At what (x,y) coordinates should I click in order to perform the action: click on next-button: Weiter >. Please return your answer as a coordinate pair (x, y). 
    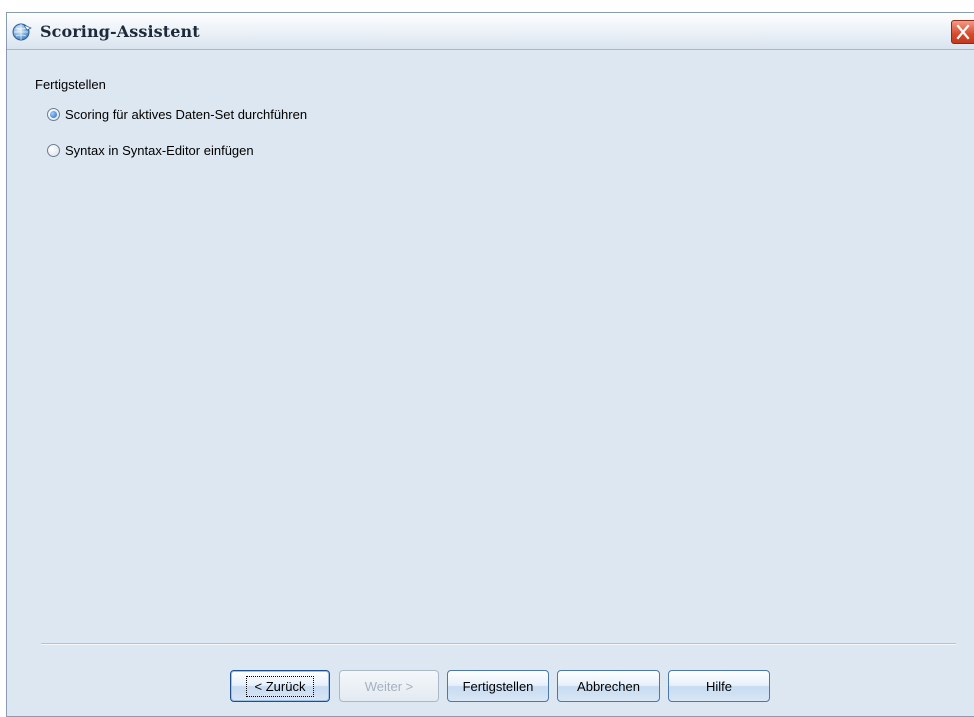
    Looking at the image, I should click on (389, 686).